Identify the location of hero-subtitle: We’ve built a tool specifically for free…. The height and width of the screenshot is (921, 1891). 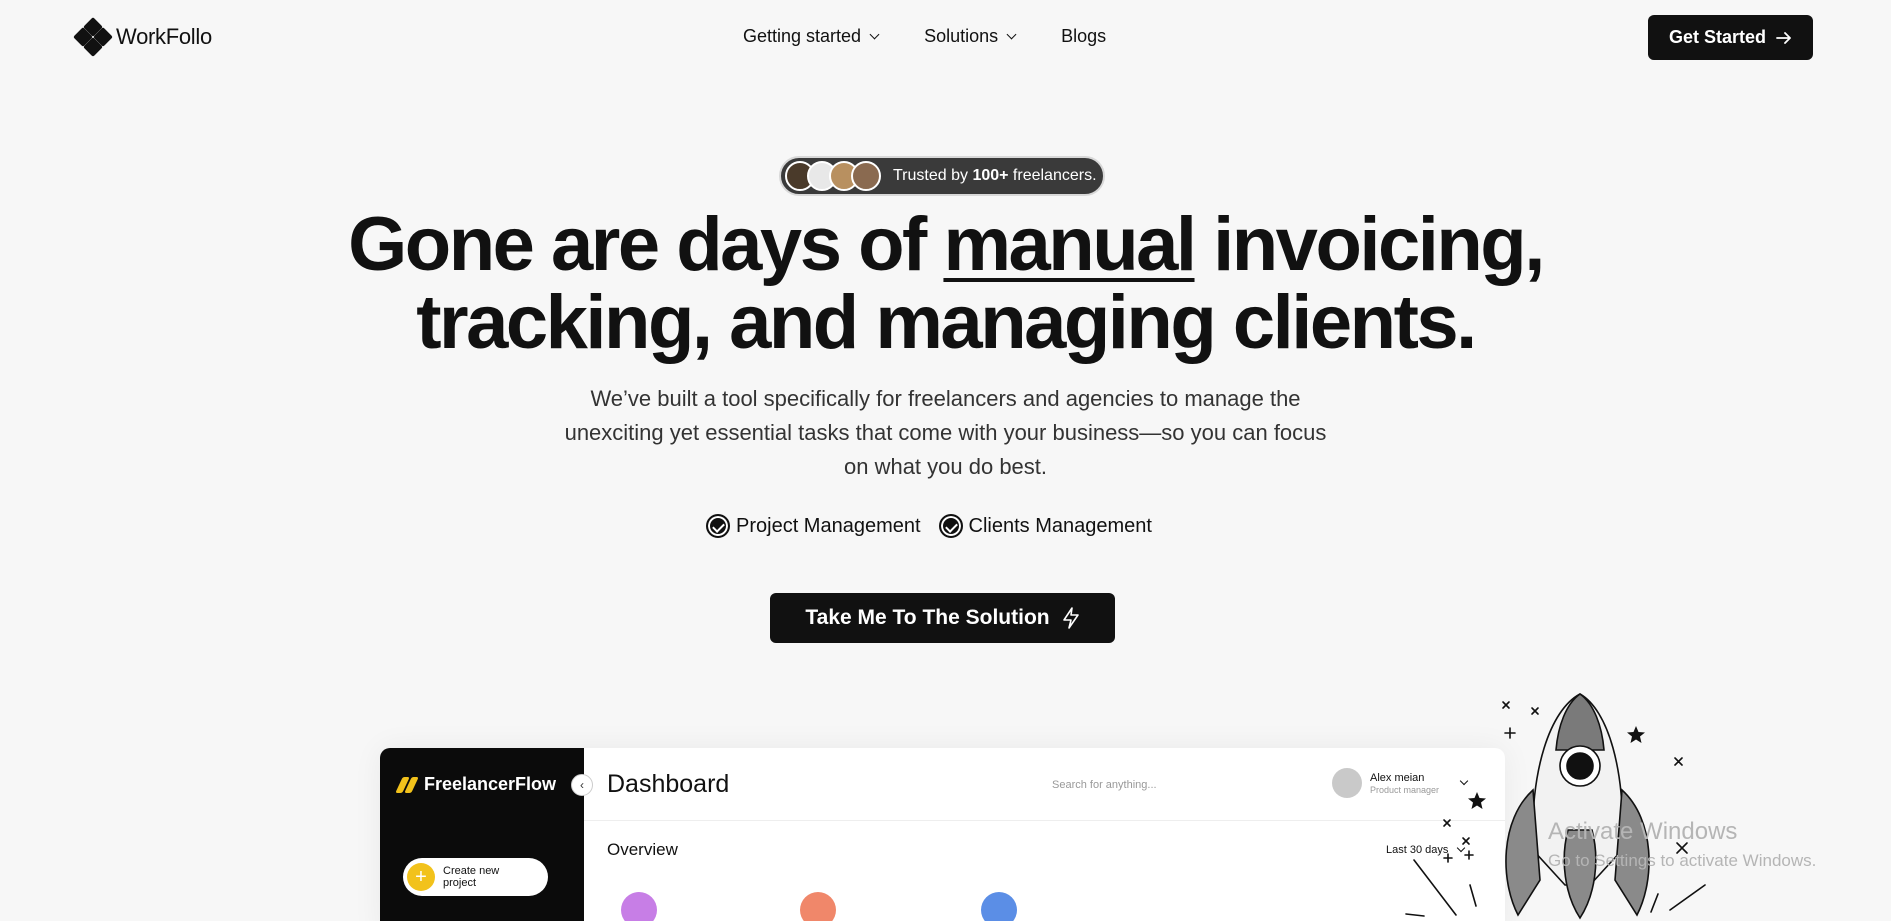
(945, 432).